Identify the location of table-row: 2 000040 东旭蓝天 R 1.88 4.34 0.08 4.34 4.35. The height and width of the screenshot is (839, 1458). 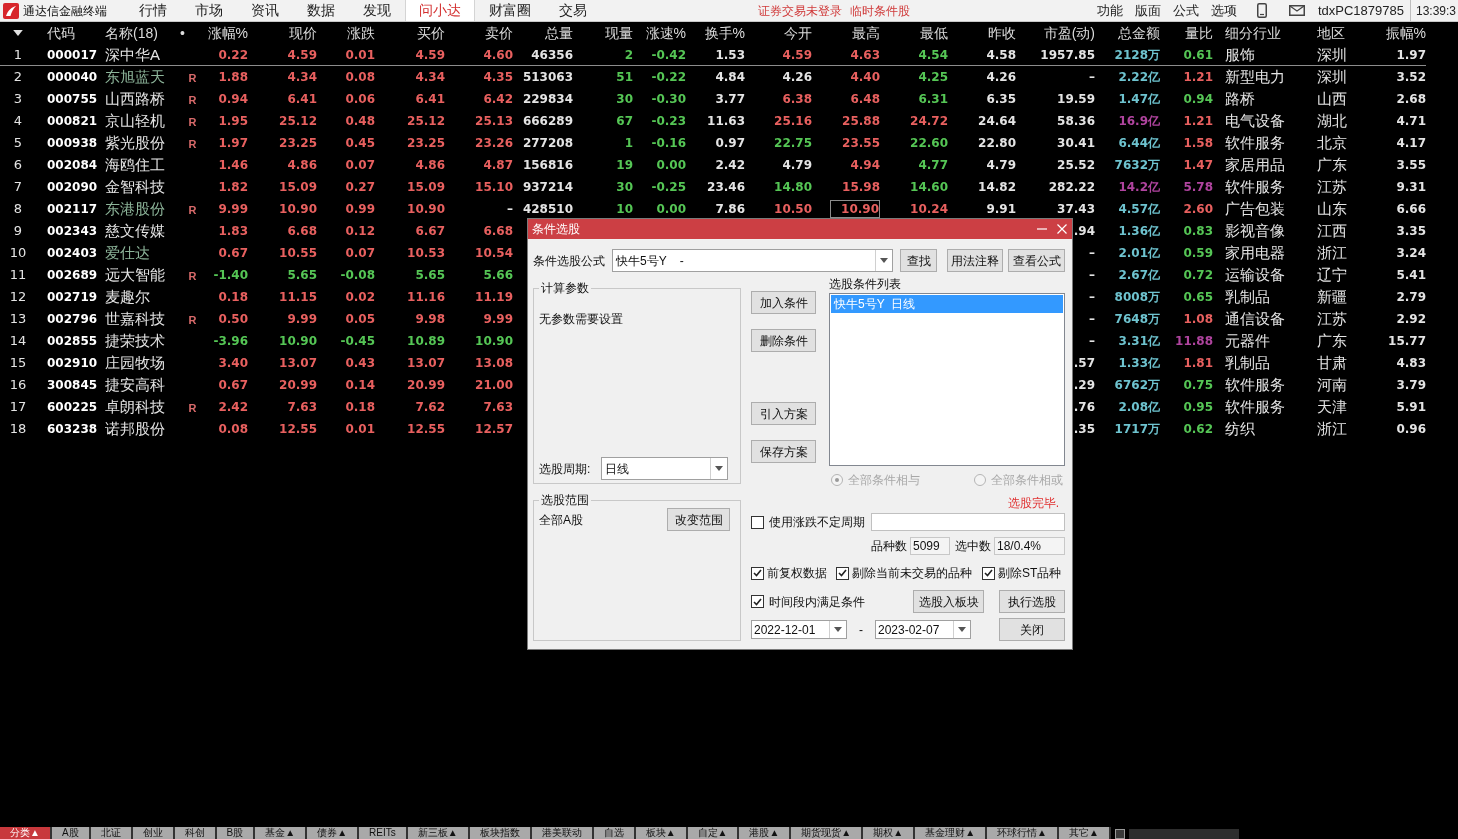
(256, 77).